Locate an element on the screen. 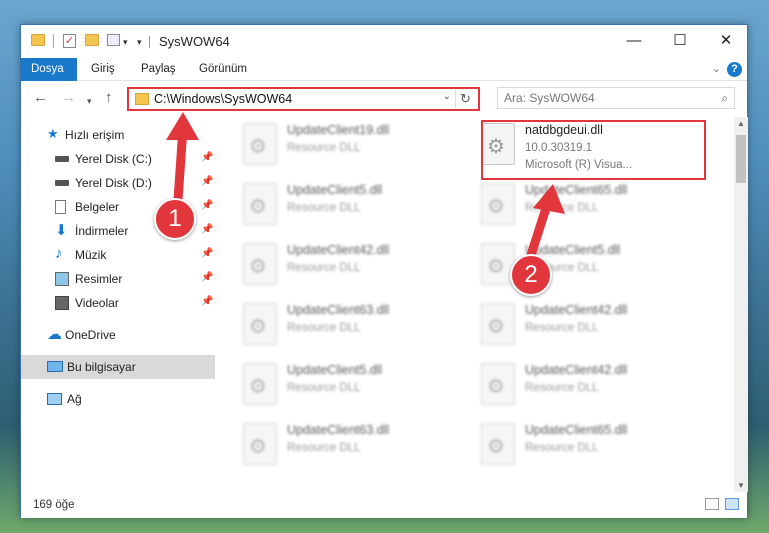  sidebar-item-network: Ağ is located at coordinates (118, 399).